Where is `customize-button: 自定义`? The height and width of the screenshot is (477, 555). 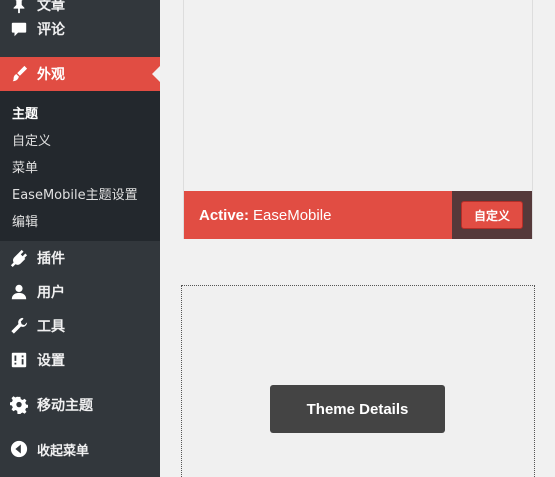 customize-button: 自定义 is located at coordinates (492, 215).